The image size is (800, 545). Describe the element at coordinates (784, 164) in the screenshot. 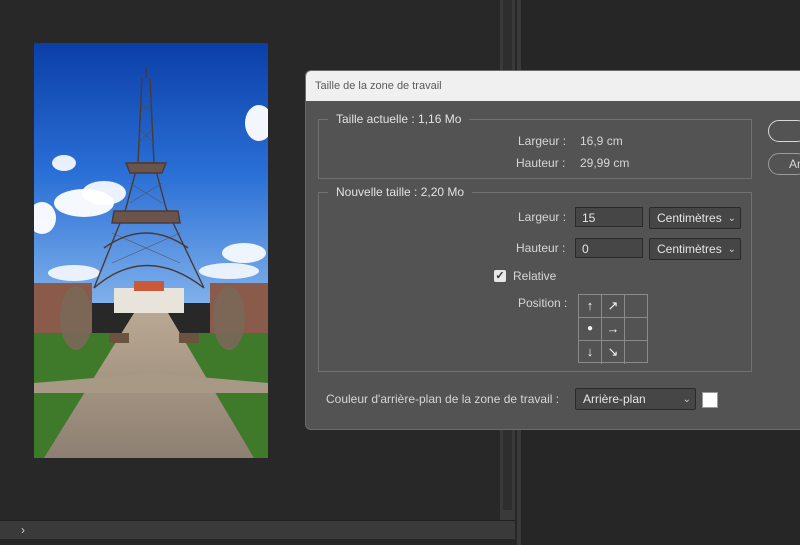

I see `cancel-button: An` at that location.